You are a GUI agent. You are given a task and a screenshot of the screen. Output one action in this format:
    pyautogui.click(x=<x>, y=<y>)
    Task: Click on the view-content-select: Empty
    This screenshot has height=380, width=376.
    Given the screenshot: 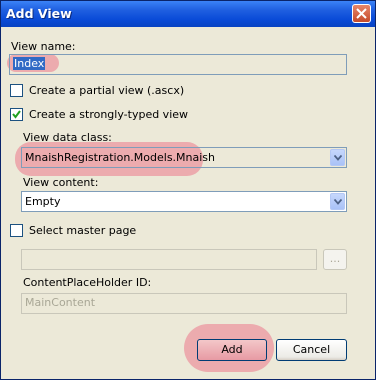 What is the action you would take?
    pyautogui.click(x=184, y=201)
    